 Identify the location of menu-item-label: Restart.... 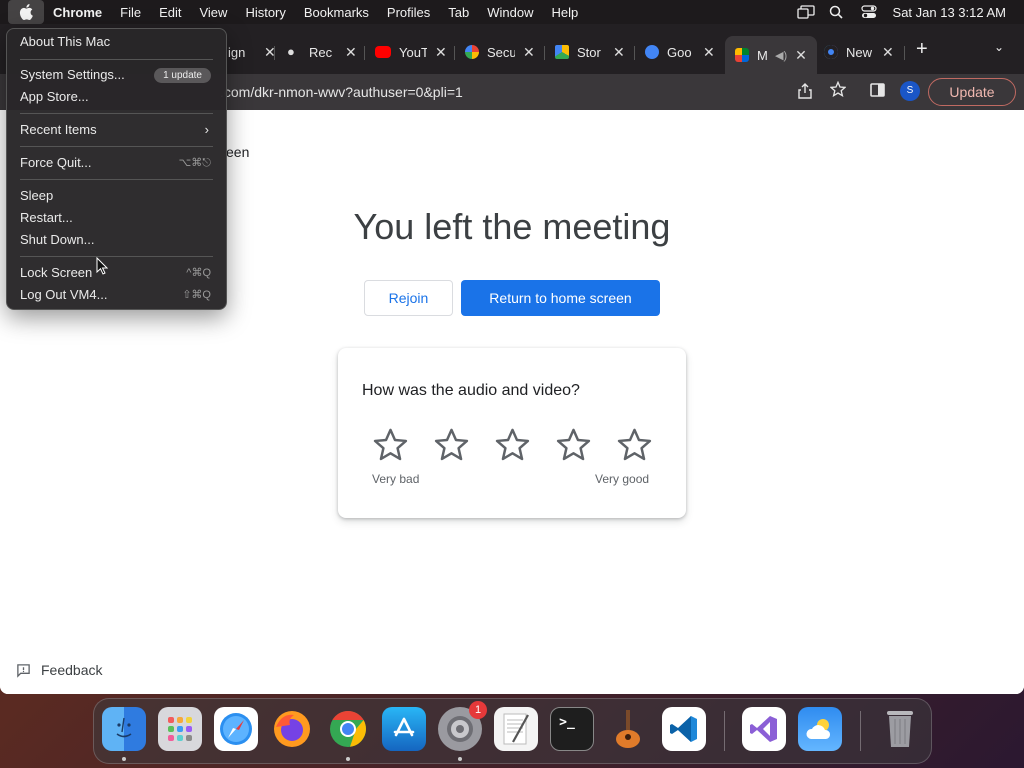
(46, 217).